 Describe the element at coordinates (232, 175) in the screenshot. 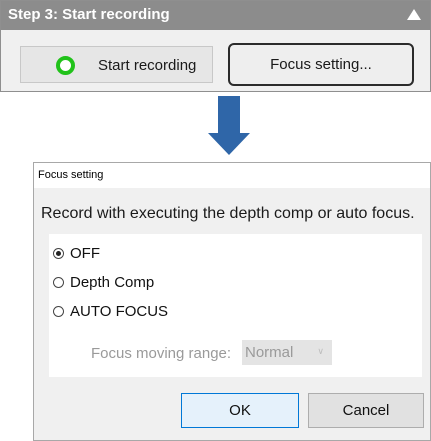

I see `dialog-titlebar: Focus setting` at that location.